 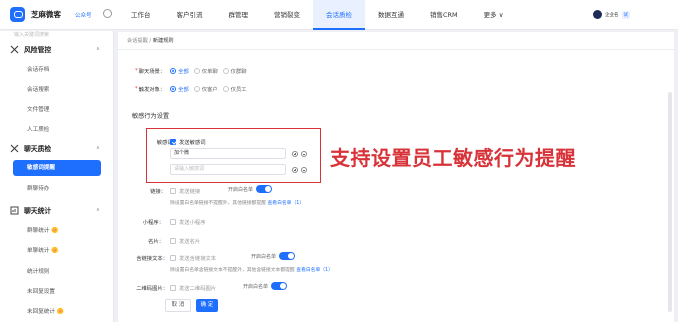 I want to click on checkbox-label: 发送小程序, so click(x=192, y=223).